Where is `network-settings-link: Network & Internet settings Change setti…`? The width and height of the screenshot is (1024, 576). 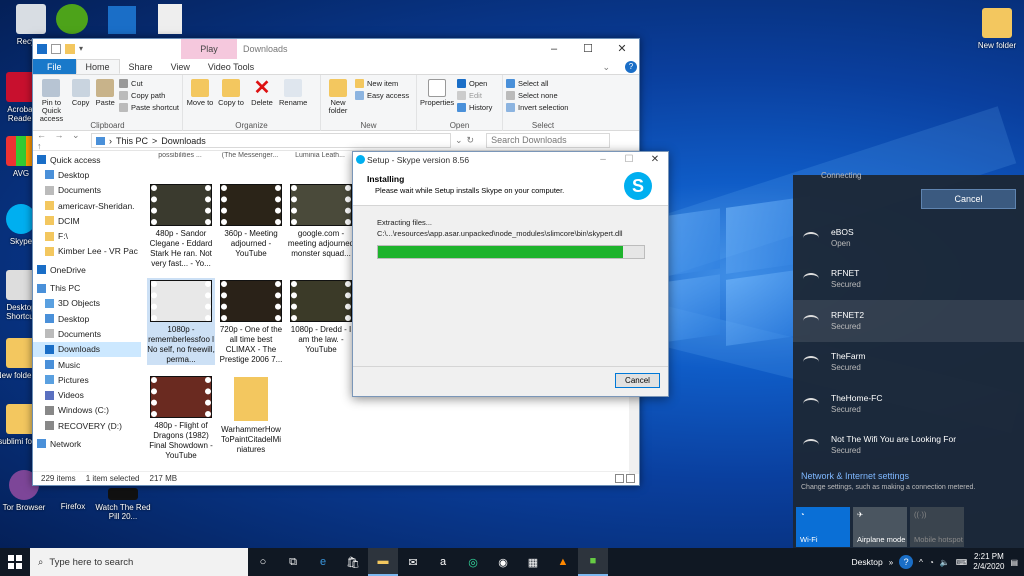
network-settings-link: Network & Internet settings Change setti… is located at coordinates (908, 481).